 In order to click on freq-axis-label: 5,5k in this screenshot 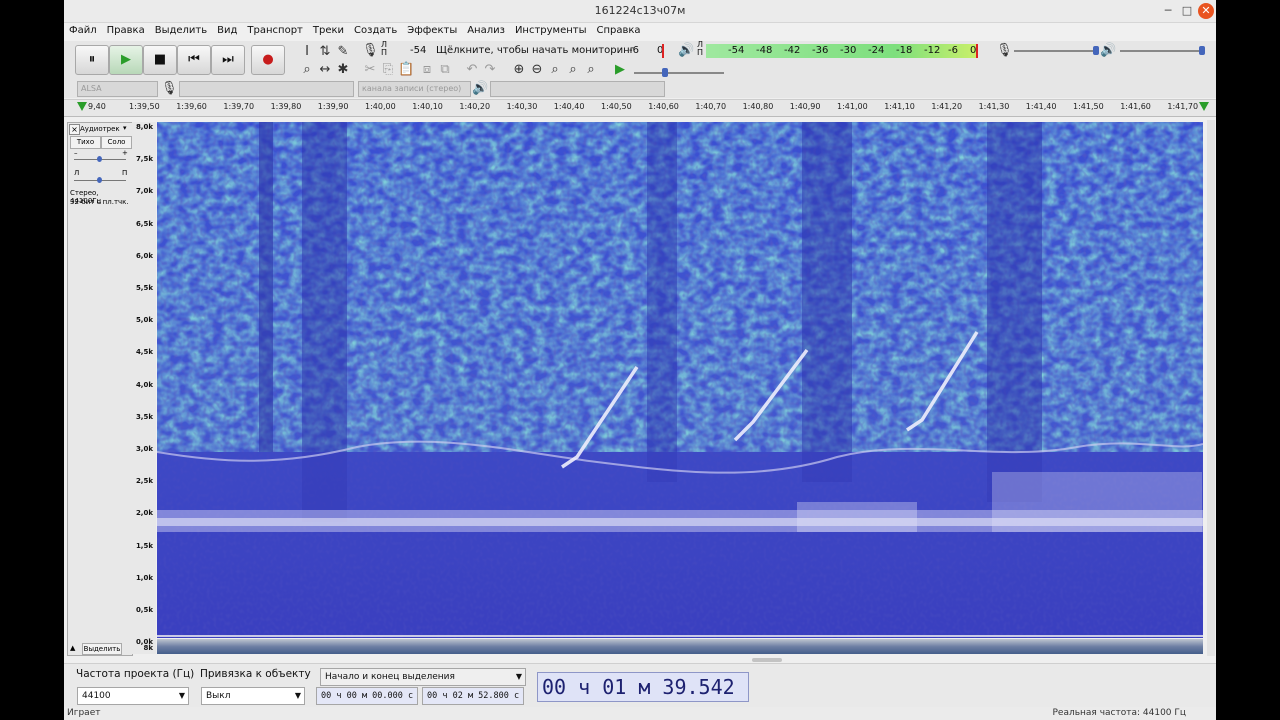, I will do `click(144, 288)`.